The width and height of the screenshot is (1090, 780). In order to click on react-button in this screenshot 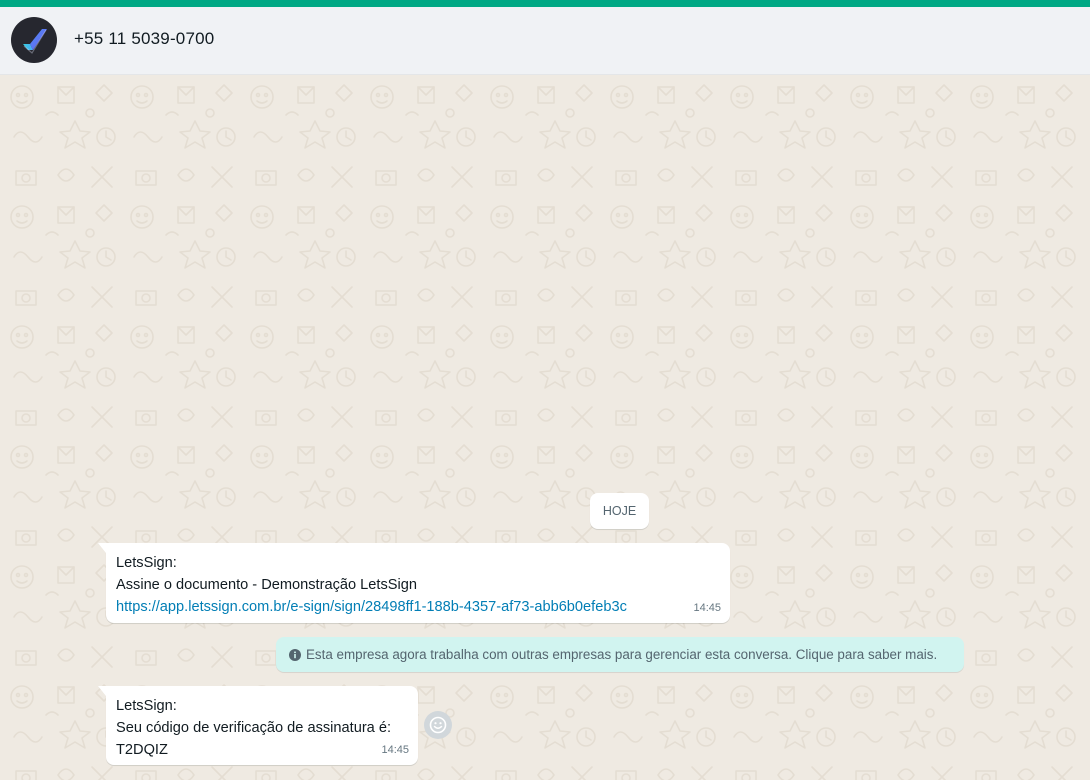, I will do `click(438, 725)`.